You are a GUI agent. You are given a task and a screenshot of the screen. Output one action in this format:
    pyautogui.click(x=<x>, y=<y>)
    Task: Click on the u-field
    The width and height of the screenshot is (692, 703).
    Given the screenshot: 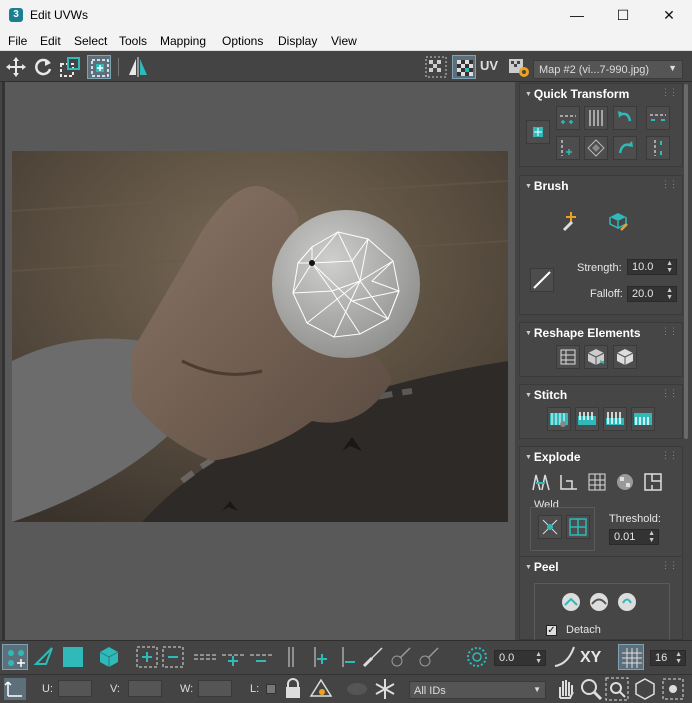 What is the action you would take?
    pyautogui.click(x=75, y=688)
    